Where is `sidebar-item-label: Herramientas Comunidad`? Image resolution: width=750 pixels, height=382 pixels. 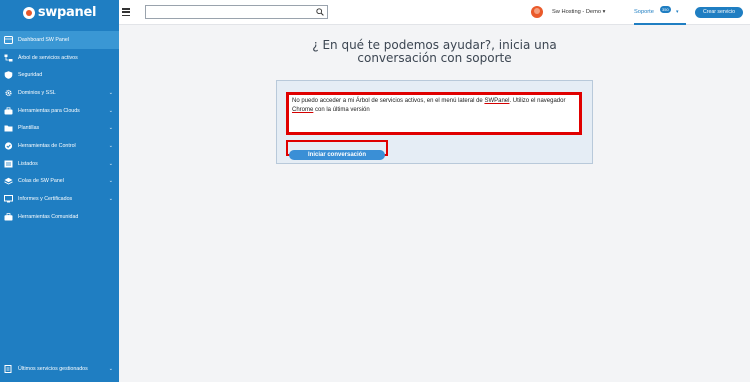
sidebar-item-label: Herramientas Comunidad is located at coordinates (48, 216).